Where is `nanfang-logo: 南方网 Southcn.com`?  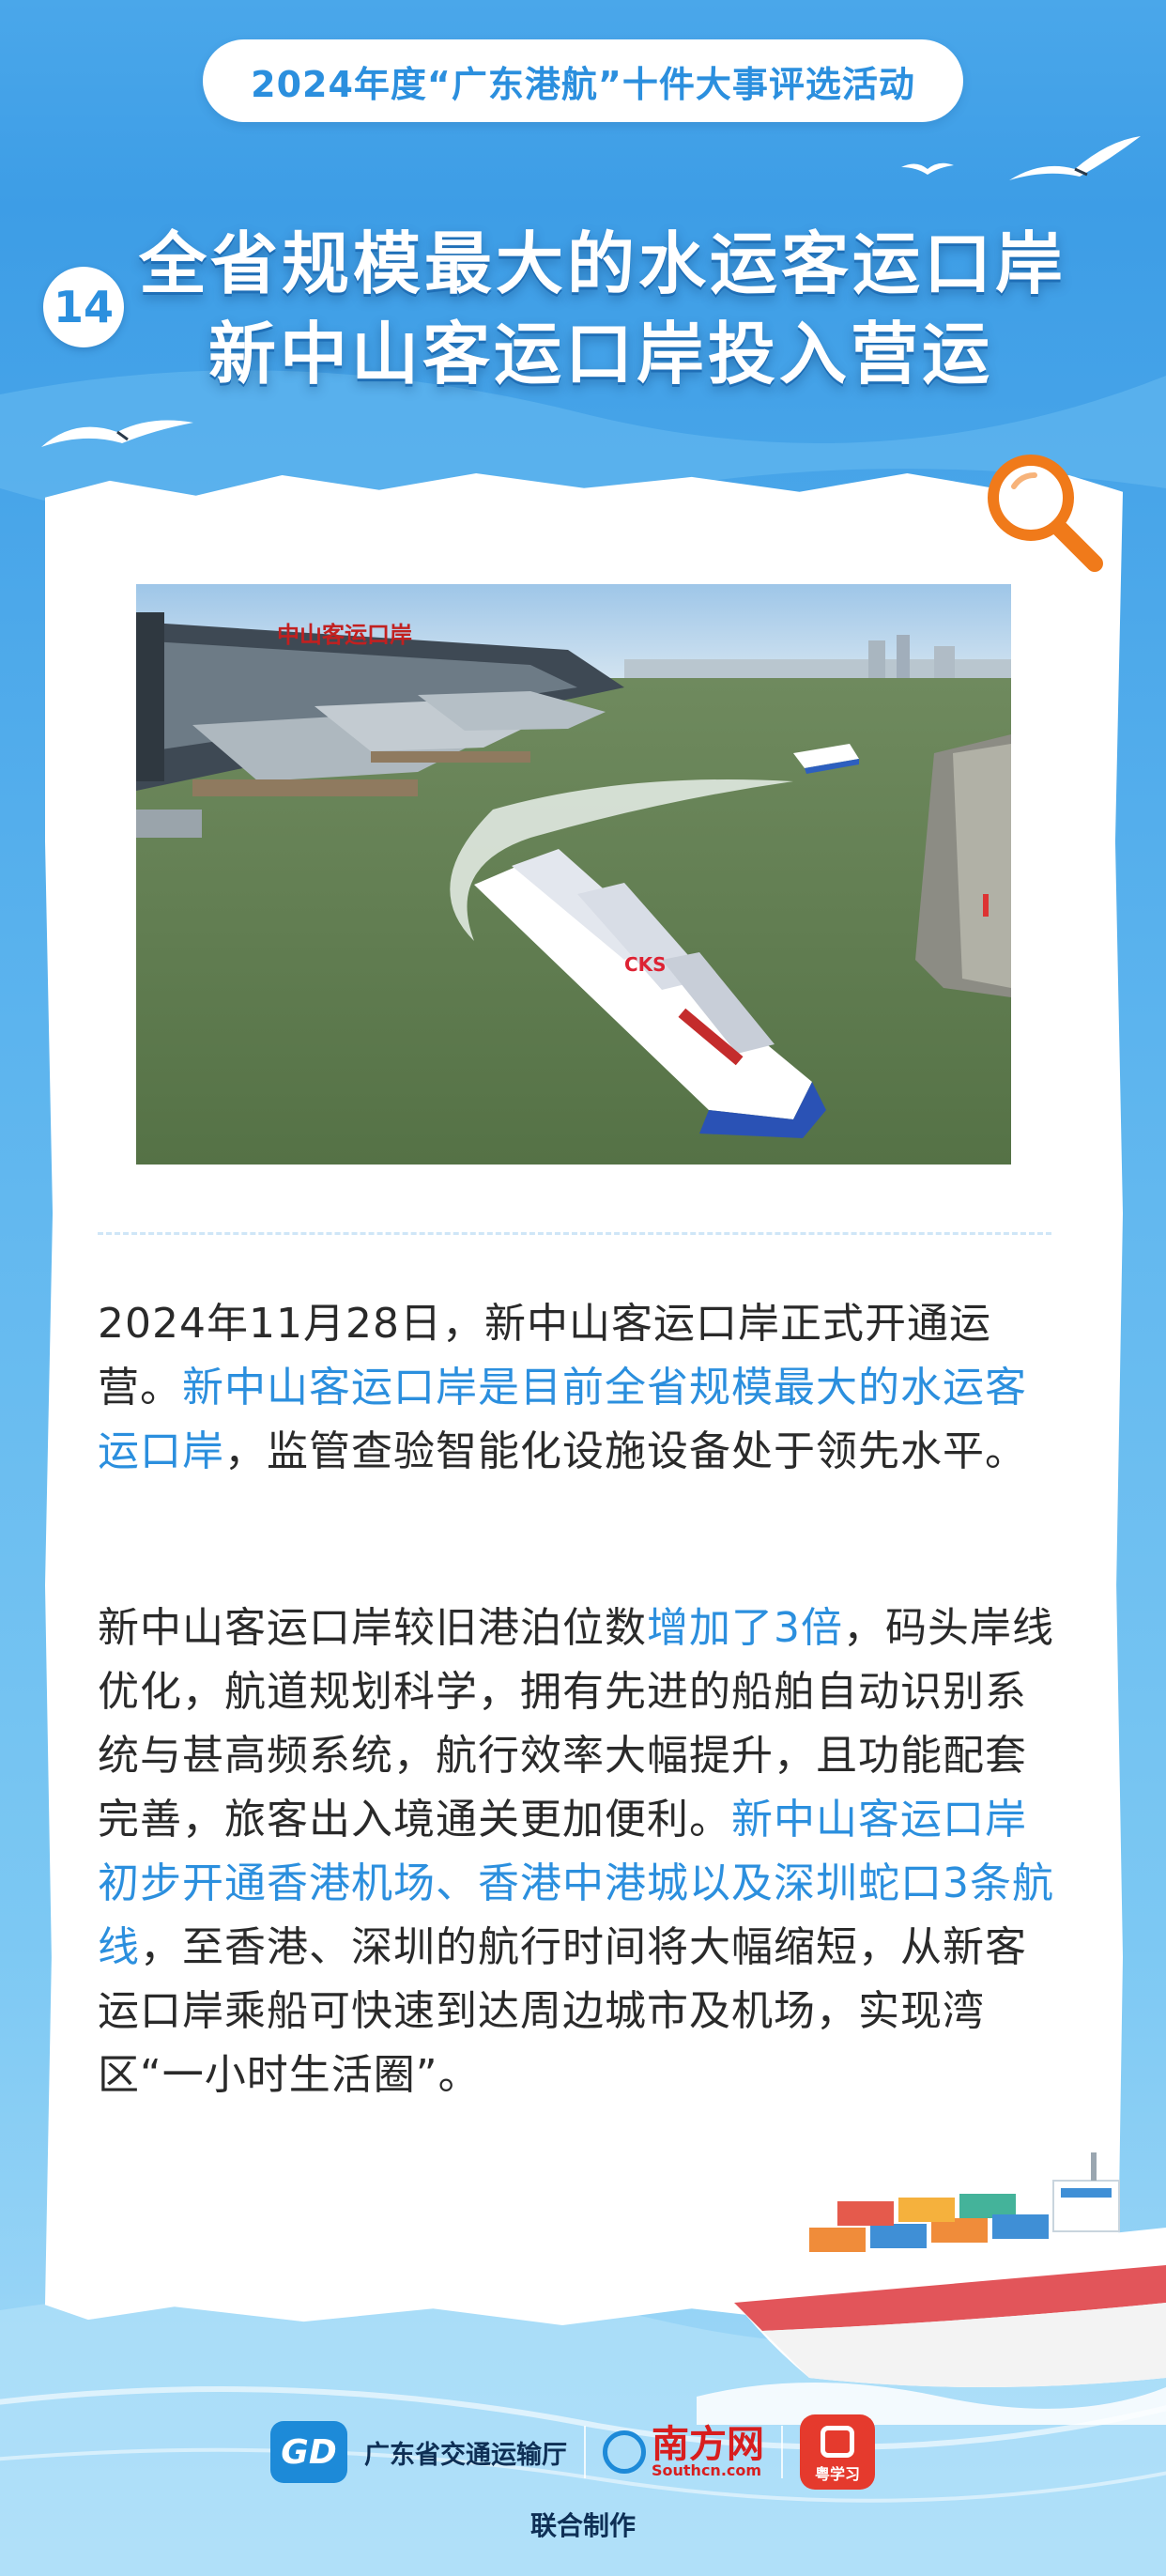 nanfang-logo: 南方网 Southcn.com is located at coordinates (683, 2452).